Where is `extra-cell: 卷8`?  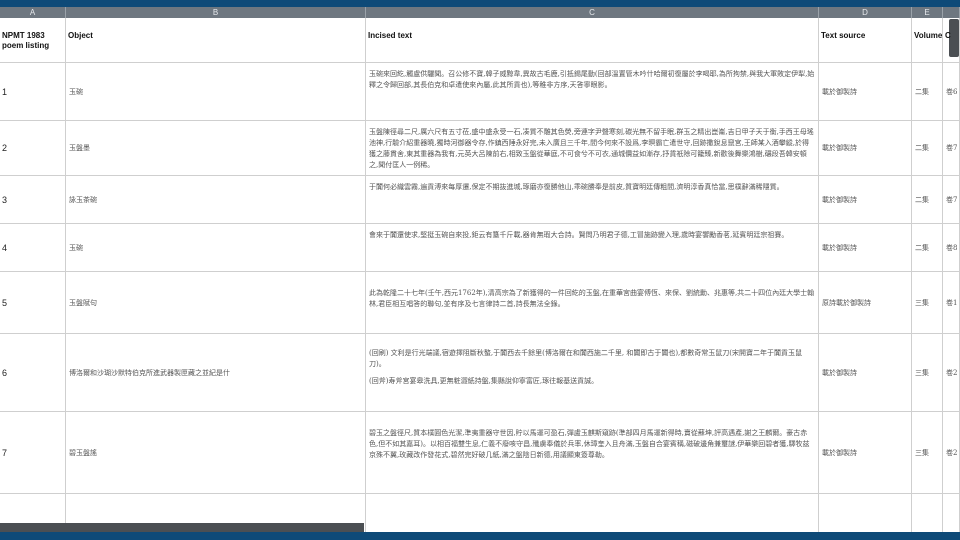
extra-cell: 卷8 is located at coordinates (951, 247).